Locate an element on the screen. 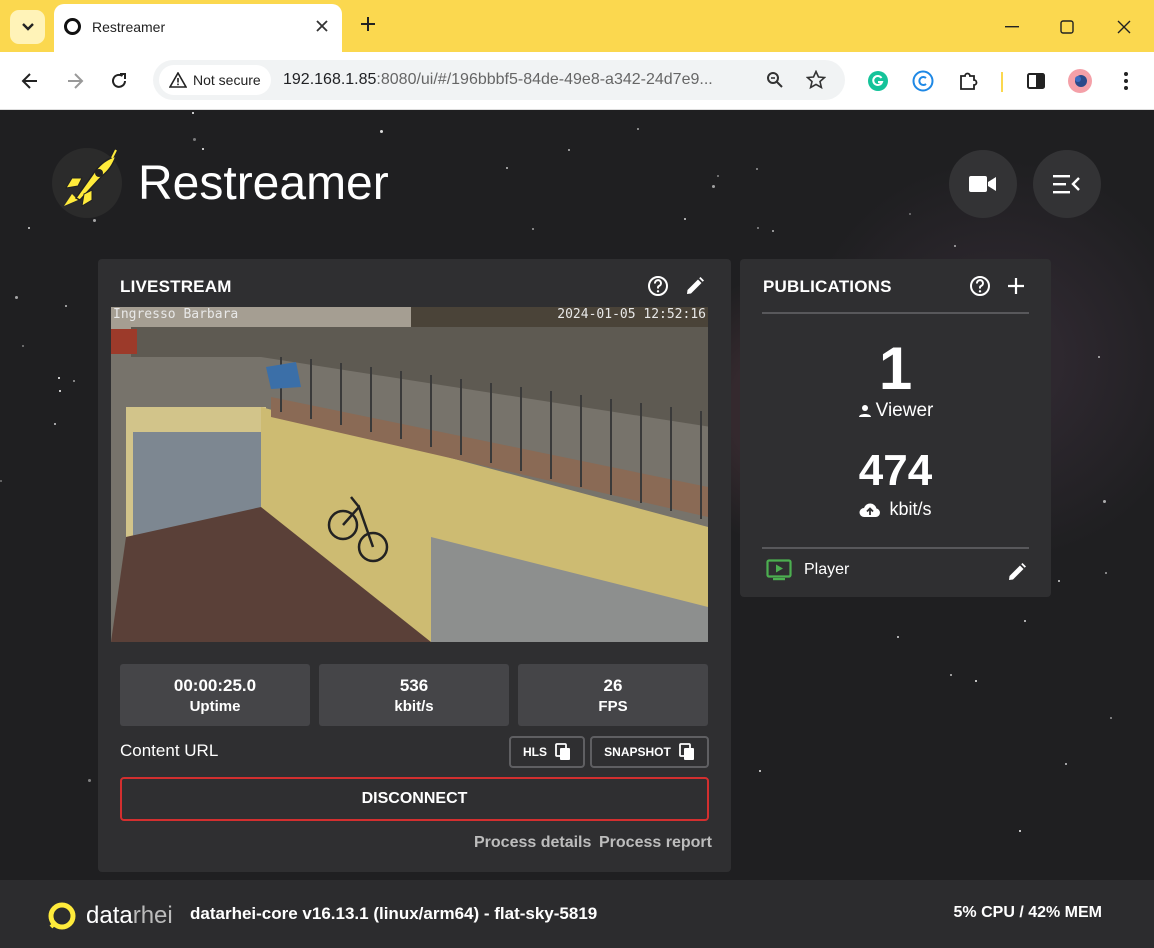 This screenshot has height=948, width=1154. zoom-icon is located at coordinates (775, 80).